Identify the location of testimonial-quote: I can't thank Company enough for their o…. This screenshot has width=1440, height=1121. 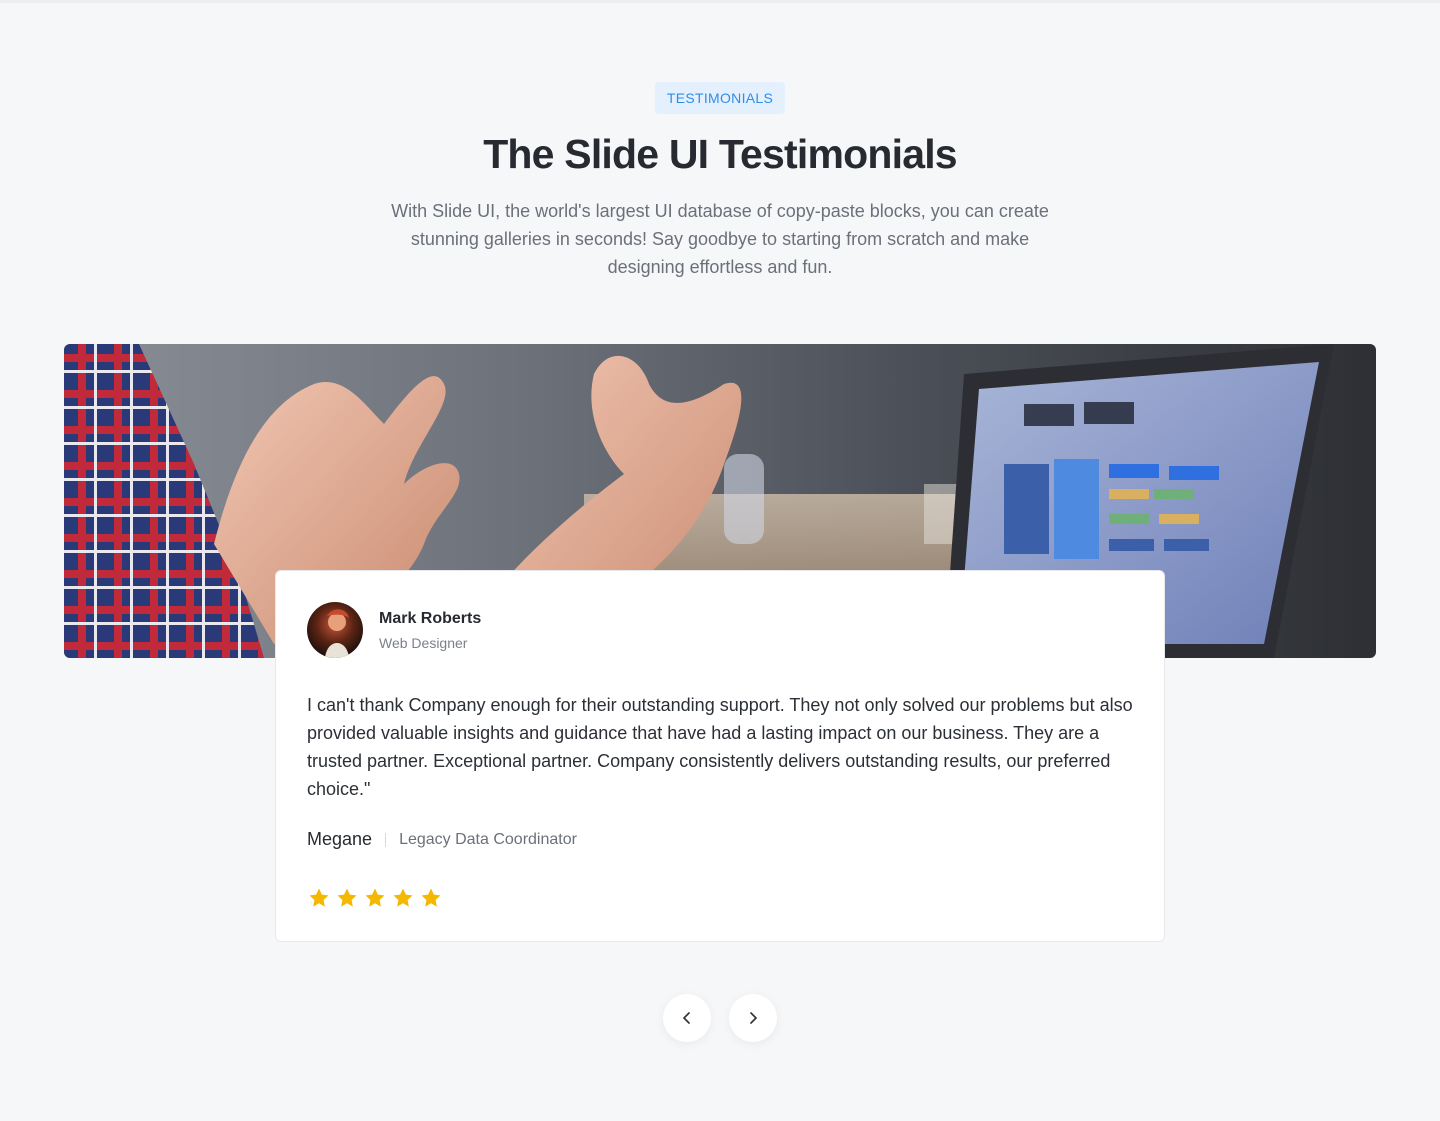
(720, 747).